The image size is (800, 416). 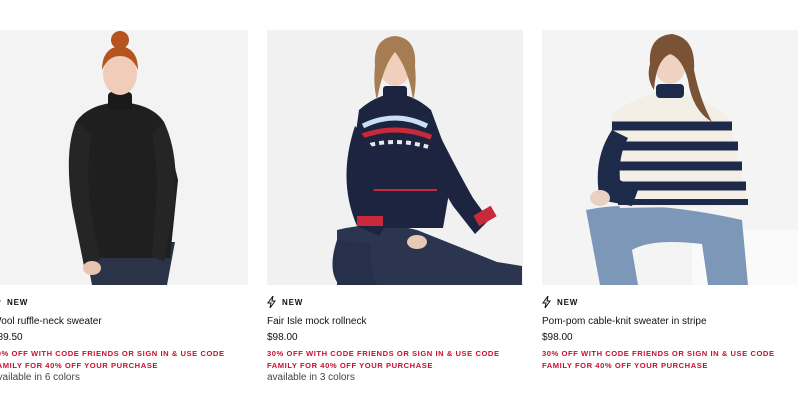 What do you see at coordinates (124, 377) in the screenshot?
I see `color-count-link: available in 6 colors` at bounding box center [124, 377].